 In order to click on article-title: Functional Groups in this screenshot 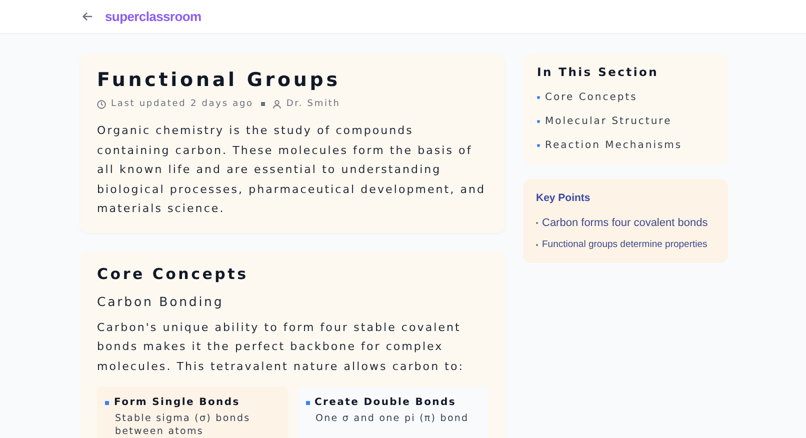, I will do `click(219, 80)`.